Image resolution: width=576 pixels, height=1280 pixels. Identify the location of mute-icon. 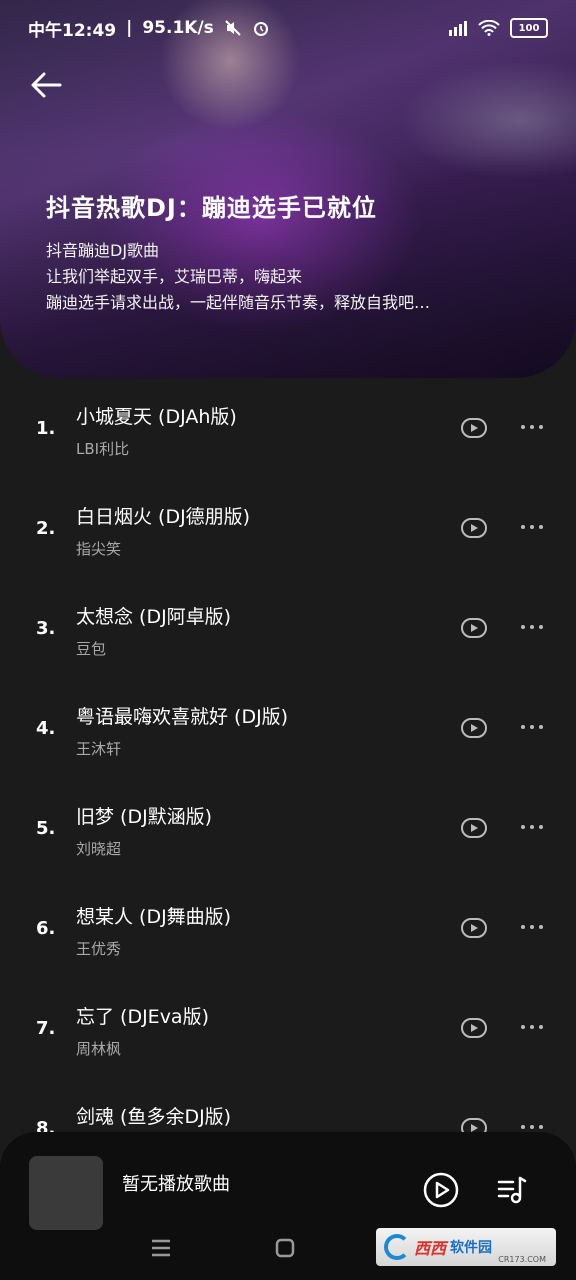
(233, 28).